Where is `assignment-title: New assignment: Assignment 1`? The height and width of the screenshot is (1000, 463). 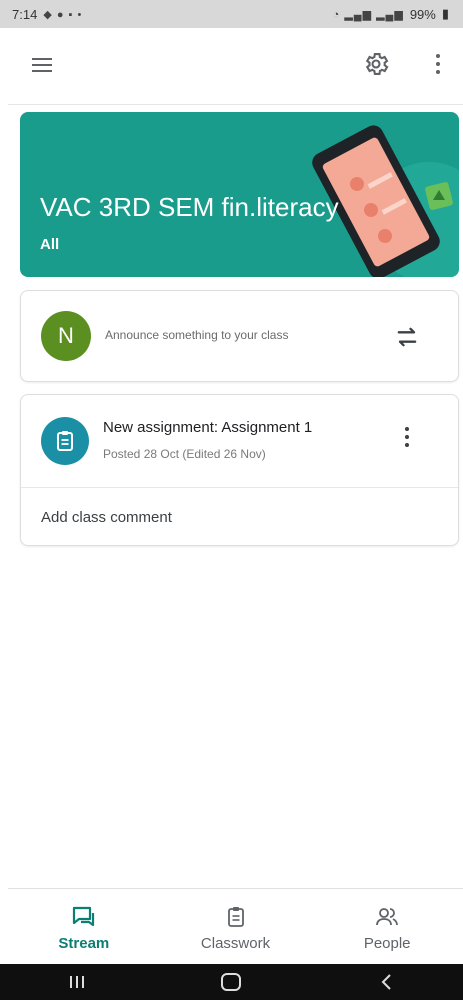 assignment-title: New assignment: Assignment 1 is located at coordinates (208, 427).